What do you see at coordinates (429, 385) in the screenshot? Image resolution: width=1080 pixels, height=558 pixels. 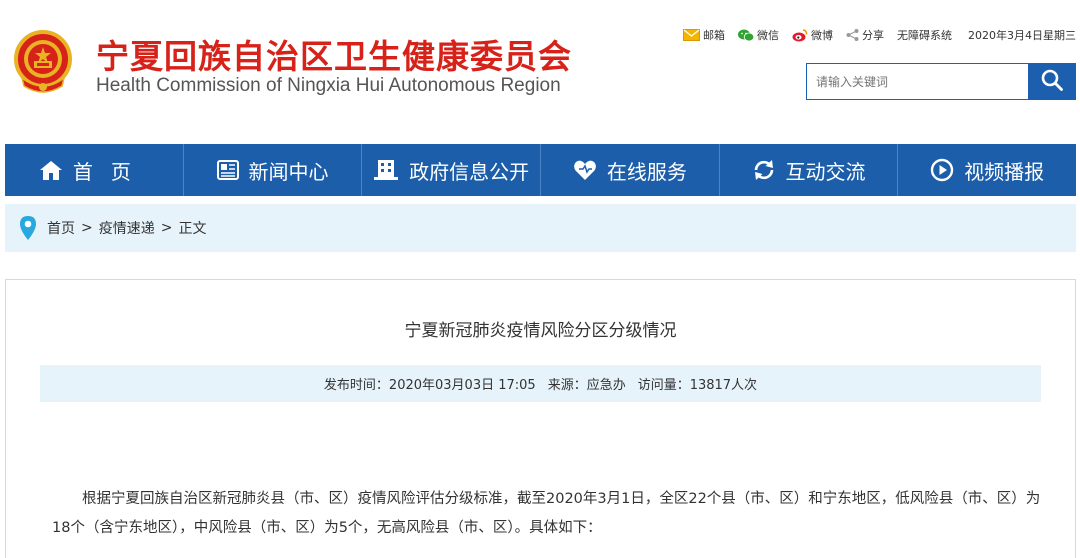 I see `publish-time: 发布时间：2020年03月03日 17:05` at bounding box center [429, 385].